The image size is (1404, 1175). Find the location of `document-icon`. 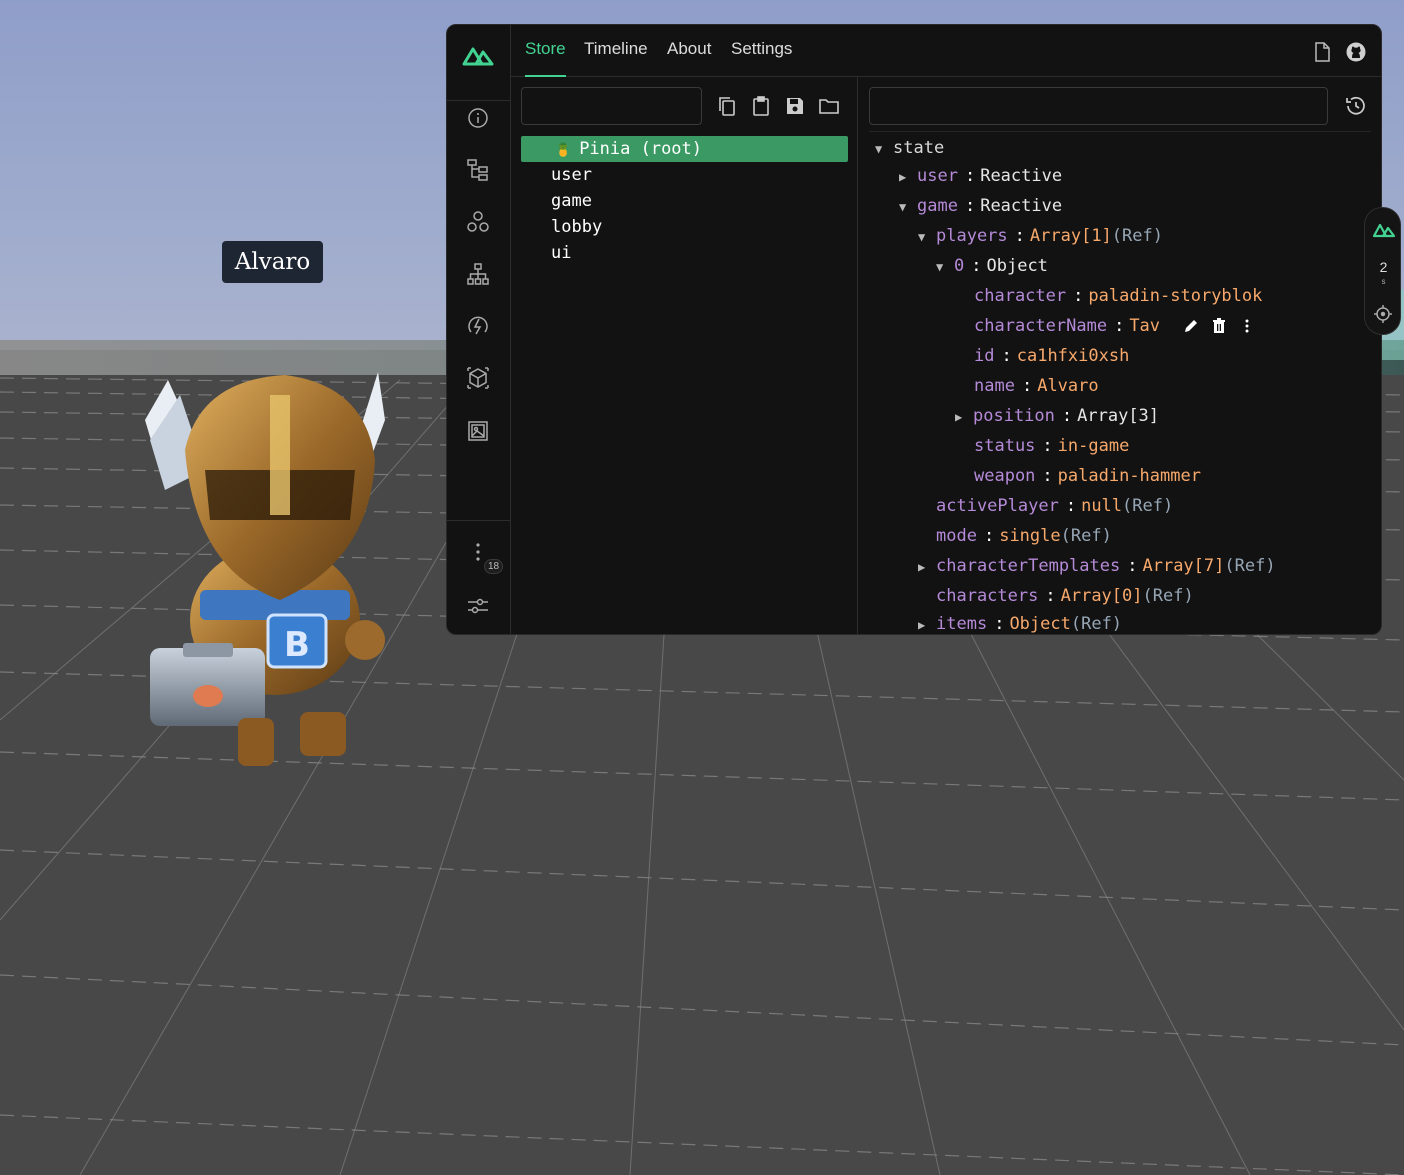

document-icon is located at coordinates (1322, 52).